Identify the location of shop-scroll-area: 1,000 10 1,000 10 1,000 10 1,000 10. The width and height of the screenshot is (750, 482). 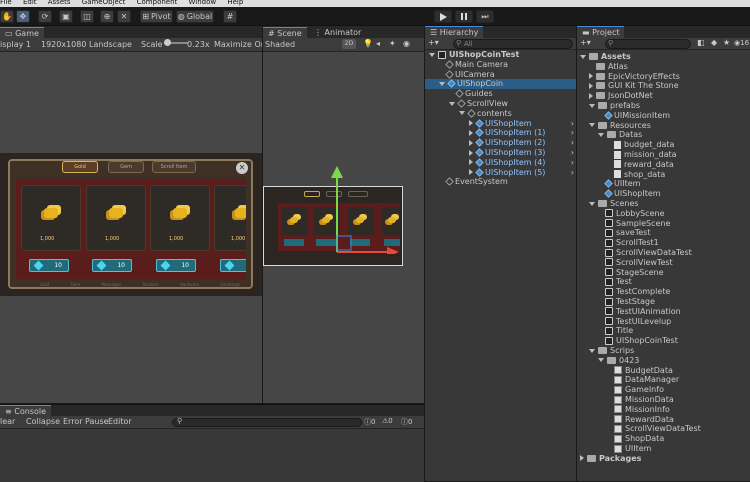
(131, 229).